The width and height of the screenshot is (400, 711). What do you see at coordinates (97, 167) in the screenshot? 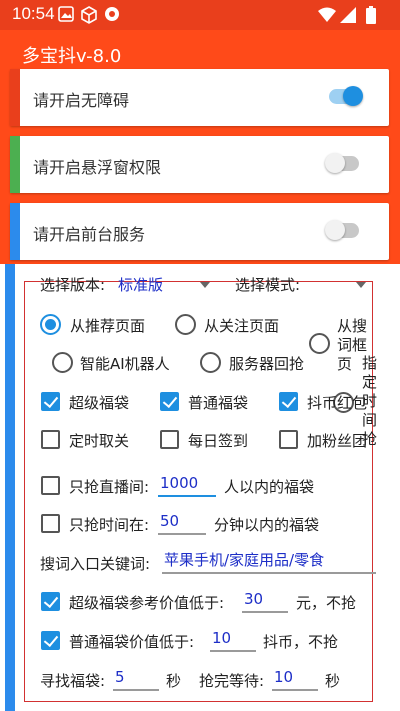
I see `overlay-permission-label: 请开启悬浮窗权限` at bounding box center [97, 167].